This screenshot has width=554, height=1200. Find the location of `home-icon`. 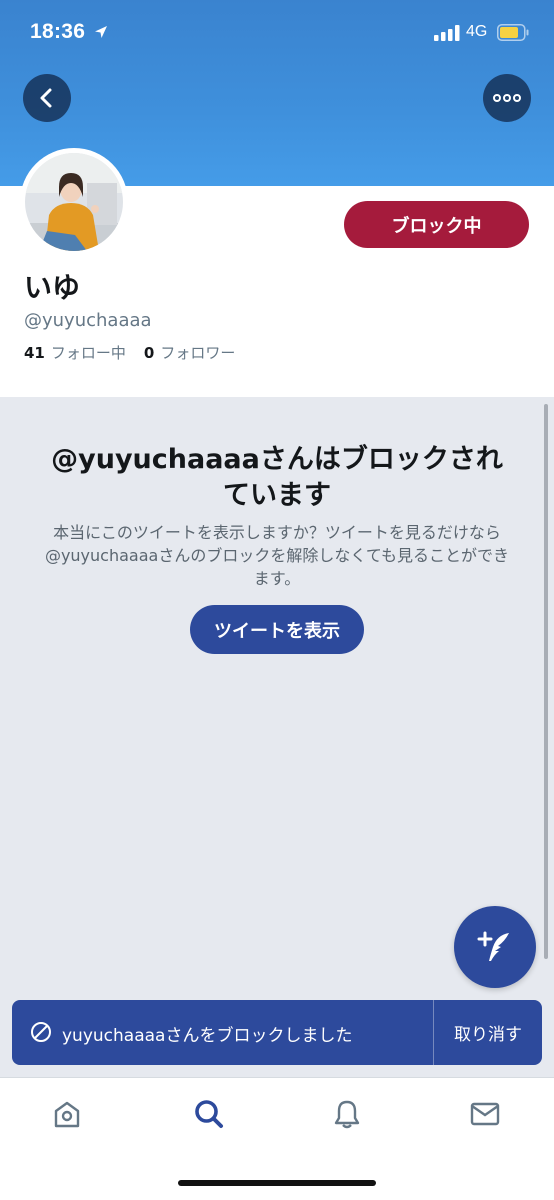

home-icon is located at coordinates (67, 1114).